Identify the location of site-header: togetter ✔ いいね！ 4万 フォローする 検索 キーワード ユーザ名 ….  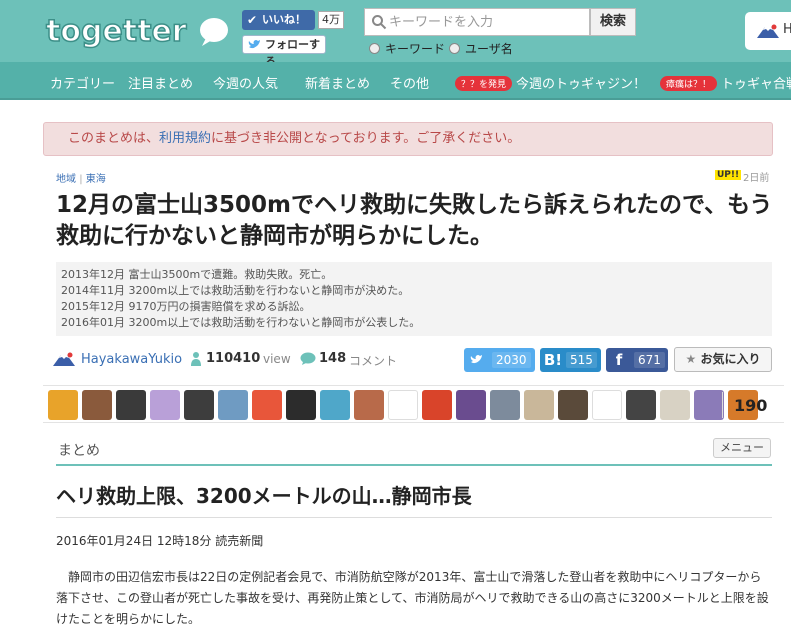
(395, 34).